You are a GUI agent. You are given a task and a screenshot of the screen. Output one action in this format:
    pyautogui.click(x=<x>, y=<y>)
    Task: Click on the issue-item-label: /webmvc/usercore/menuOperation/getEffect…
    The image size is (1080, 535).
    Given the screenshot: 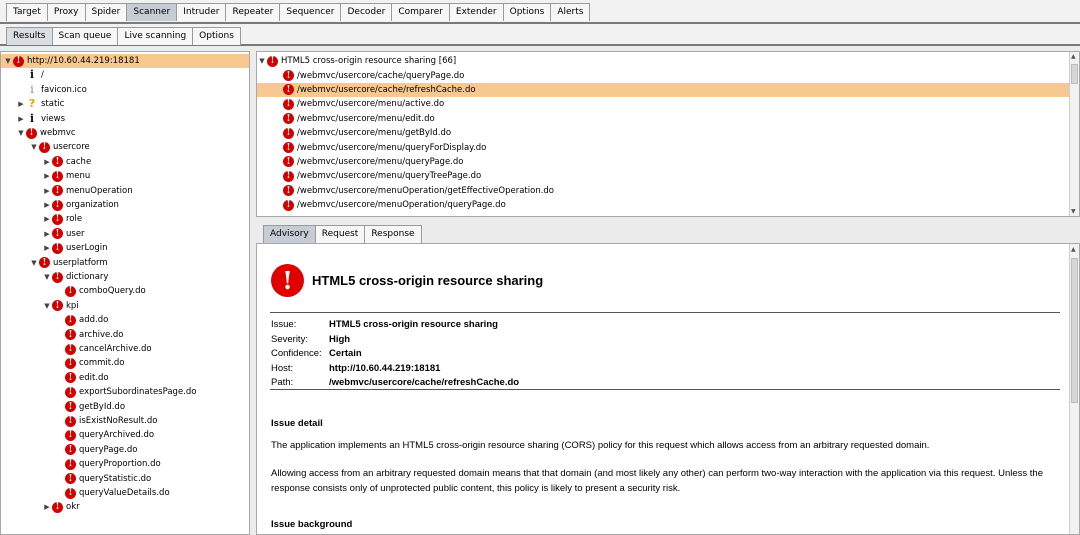 What is the action you would take?
    pyautogui.click(x=426, y=190)
    